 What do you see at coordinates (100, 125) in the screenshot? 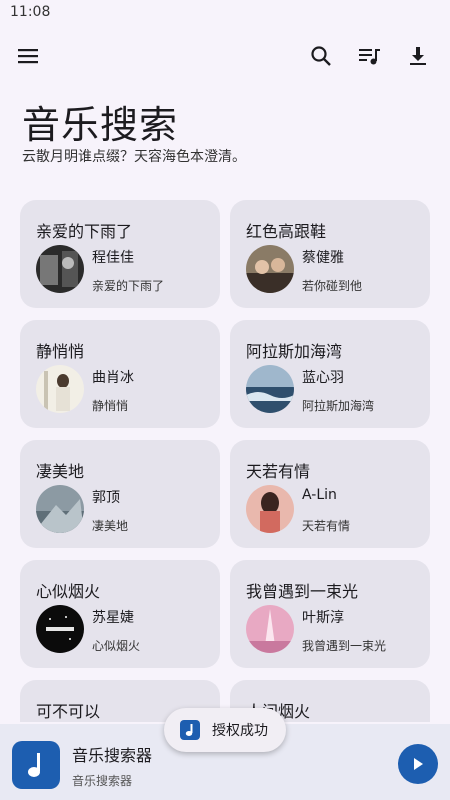
I see `page-title: 音乐搜索` at bounding box center [100, 125].